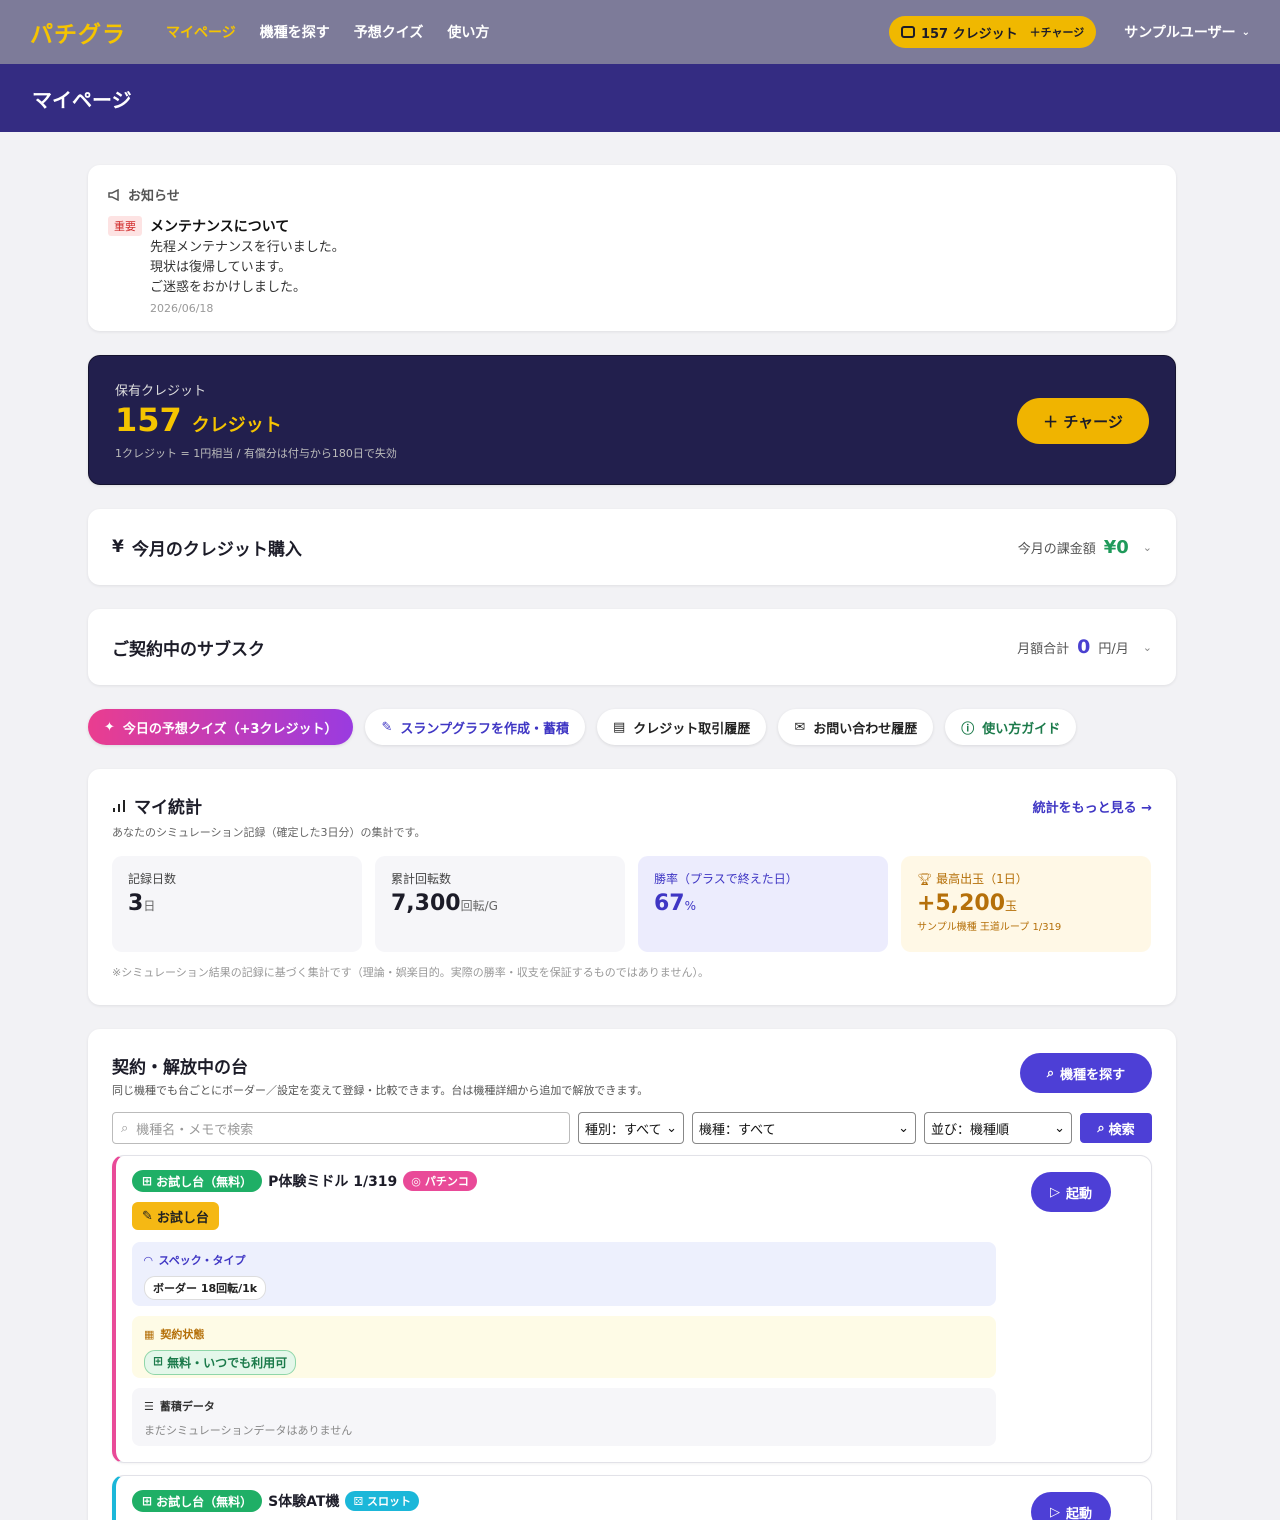  Describe the element at coordinates (182, 308) in the screenshot. I see `notice-date: 2026/06/18` at that location.